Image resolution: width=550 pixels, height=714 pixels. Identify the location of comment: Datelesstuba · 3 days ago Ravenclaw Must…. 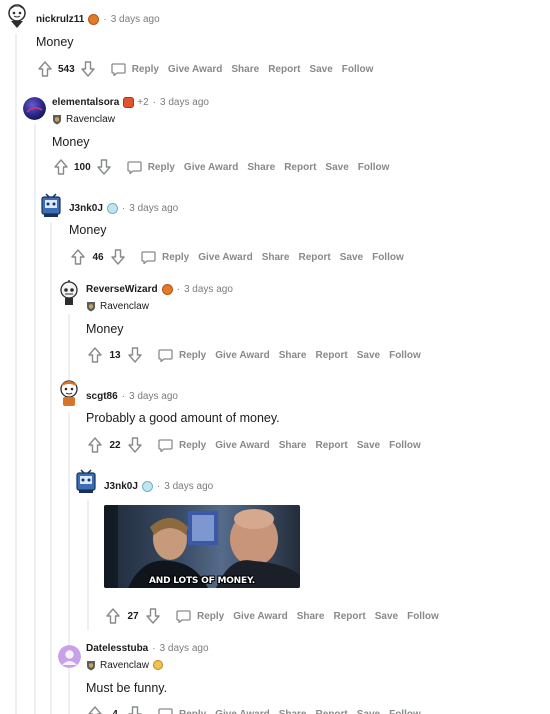
(147, 667).